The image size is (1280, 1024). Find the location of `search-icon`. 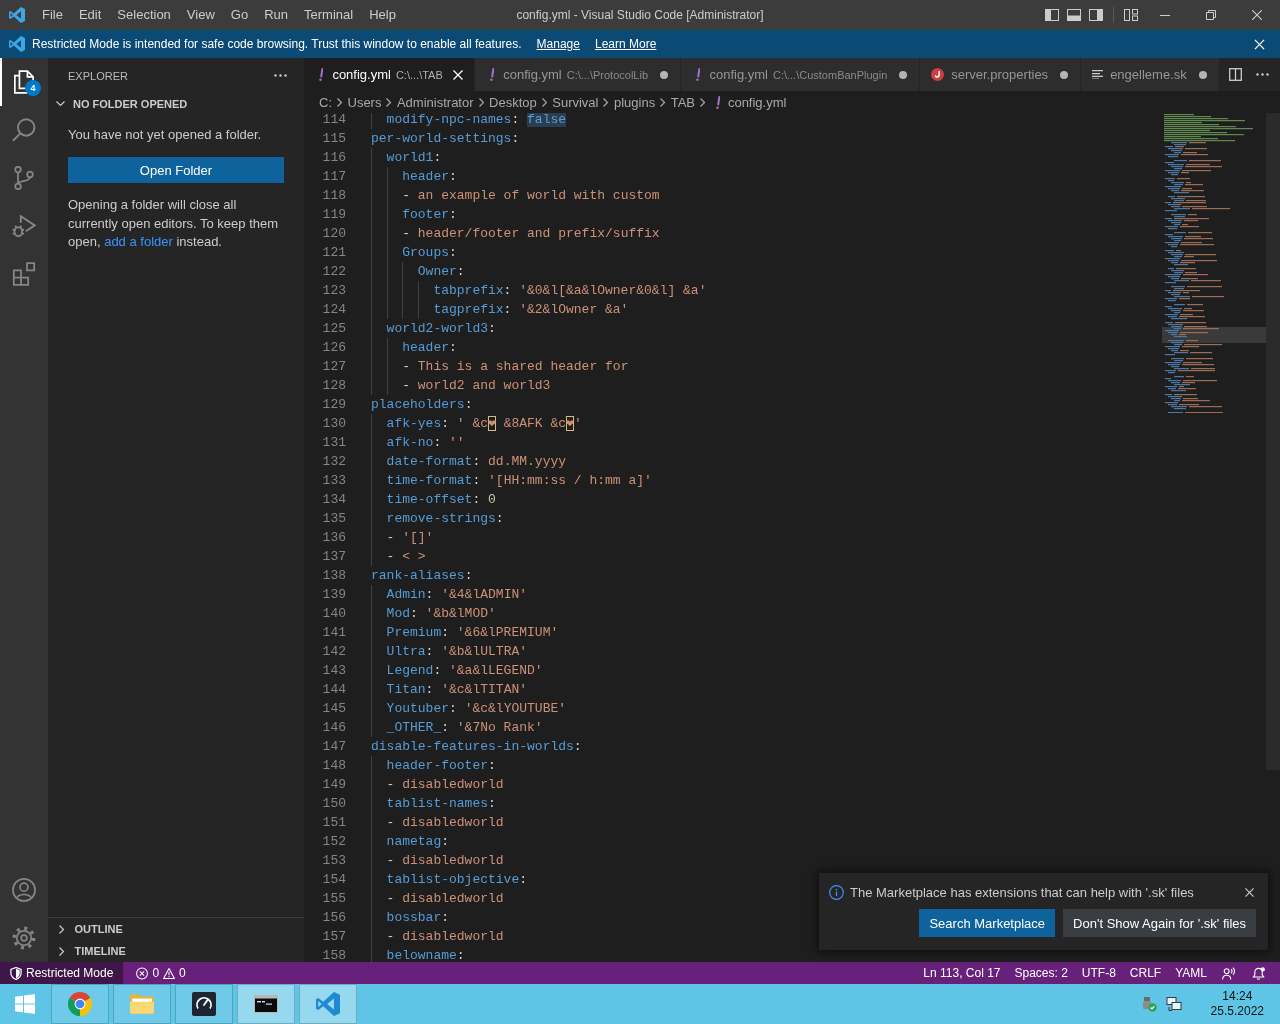

search-icon is located at coordinates (24, 130).